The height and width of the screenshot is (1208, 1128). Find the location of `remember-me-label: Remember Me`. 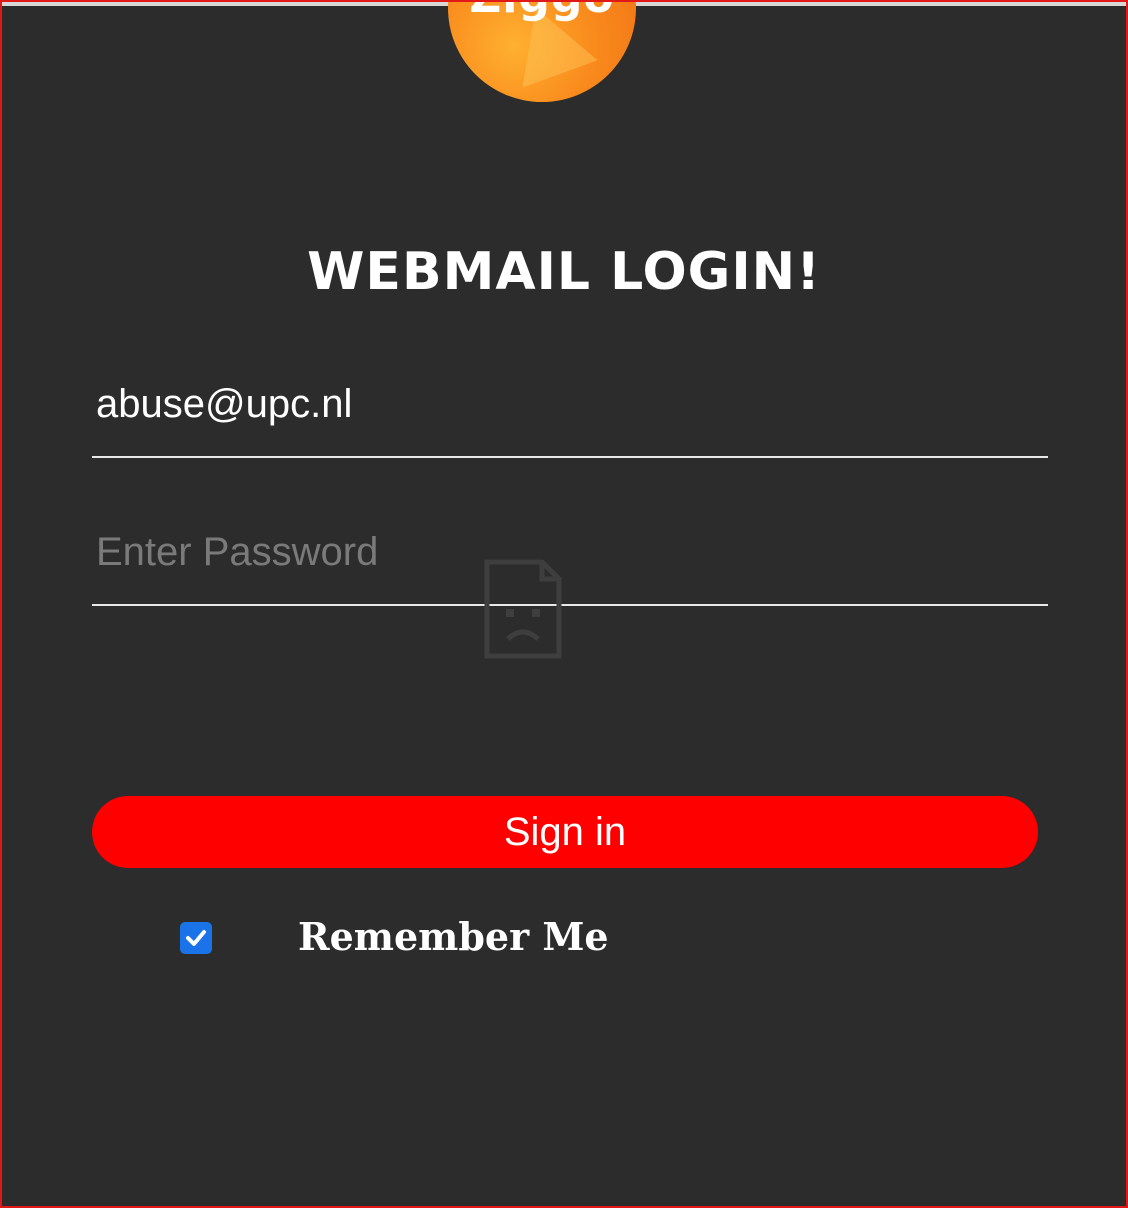

remember-me-label: Remember Me is located at coordinates (453, 936).